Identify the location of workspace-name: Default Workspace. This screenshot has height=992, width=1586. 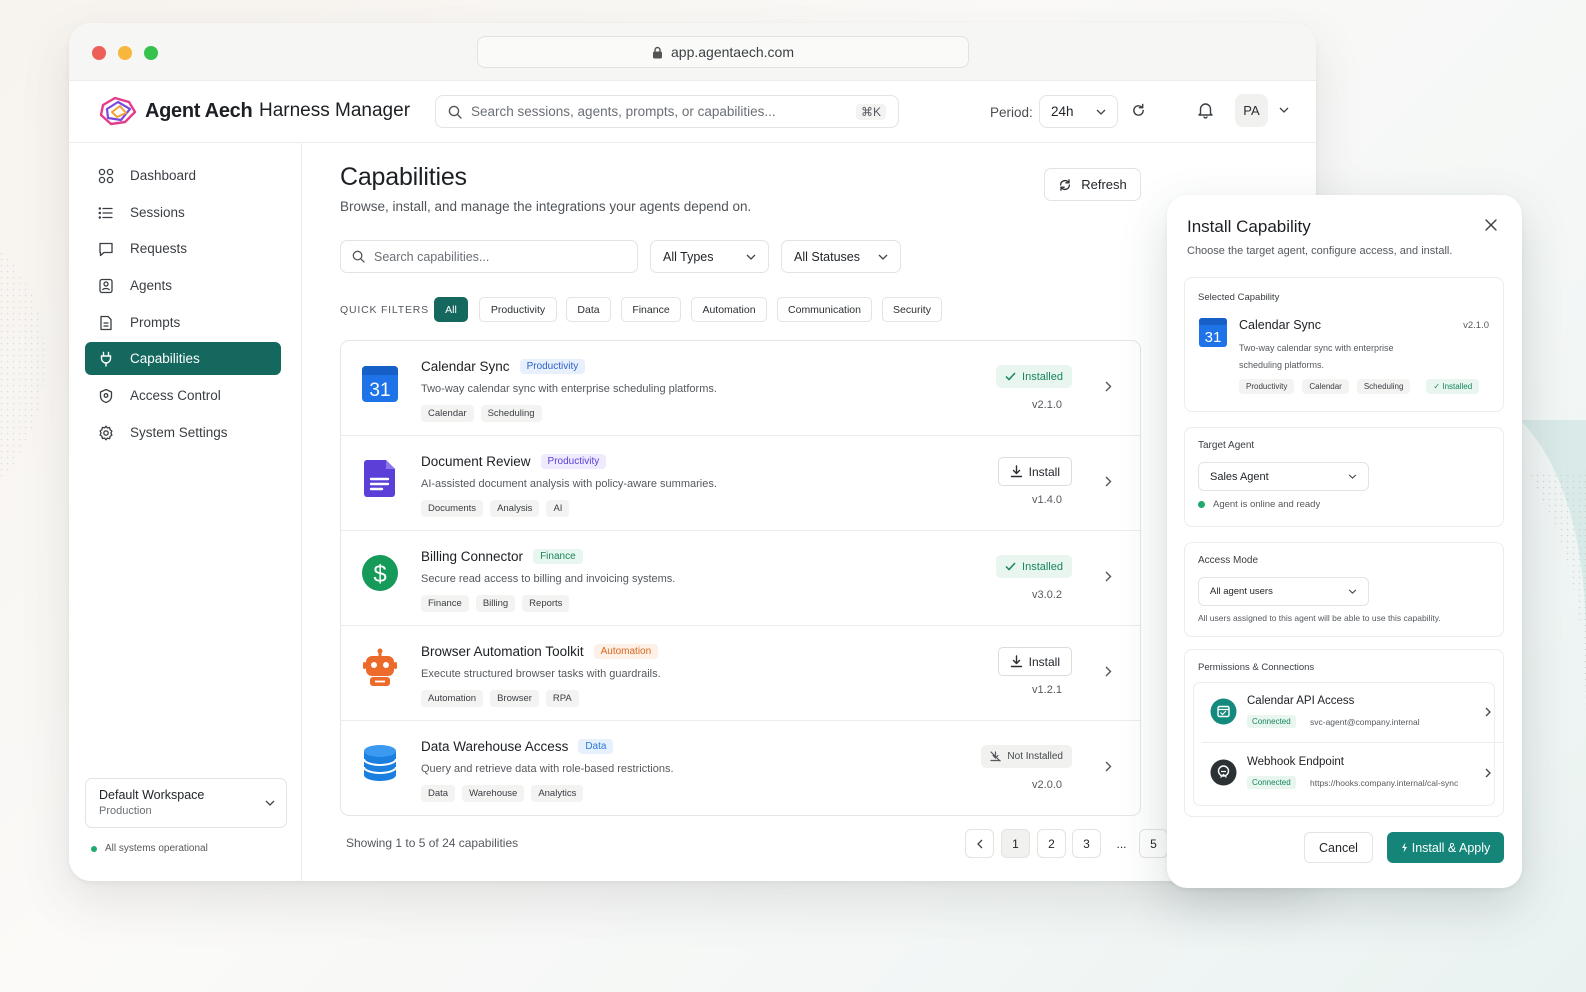
(152, 795).